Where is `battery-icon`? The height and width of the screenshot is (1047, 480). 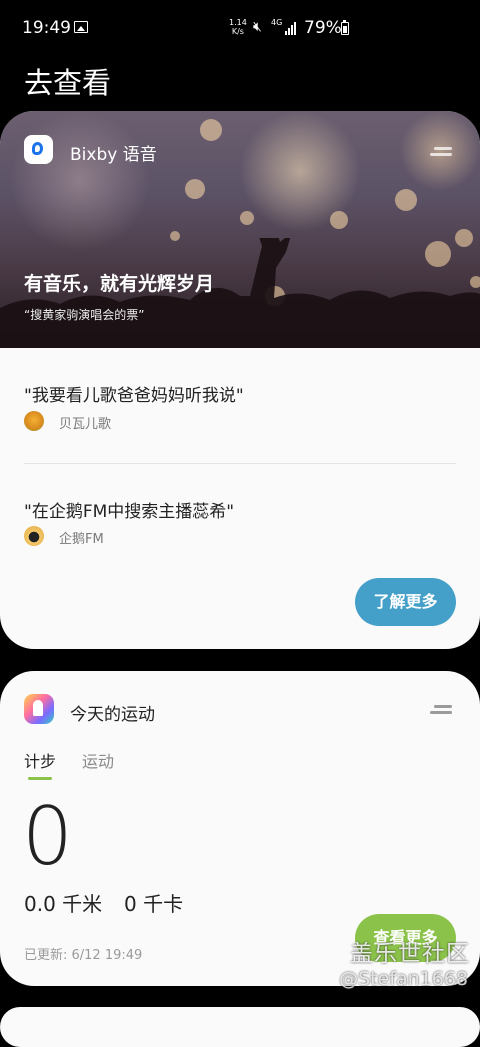
battery-icon is located at coordinates (345, 27).